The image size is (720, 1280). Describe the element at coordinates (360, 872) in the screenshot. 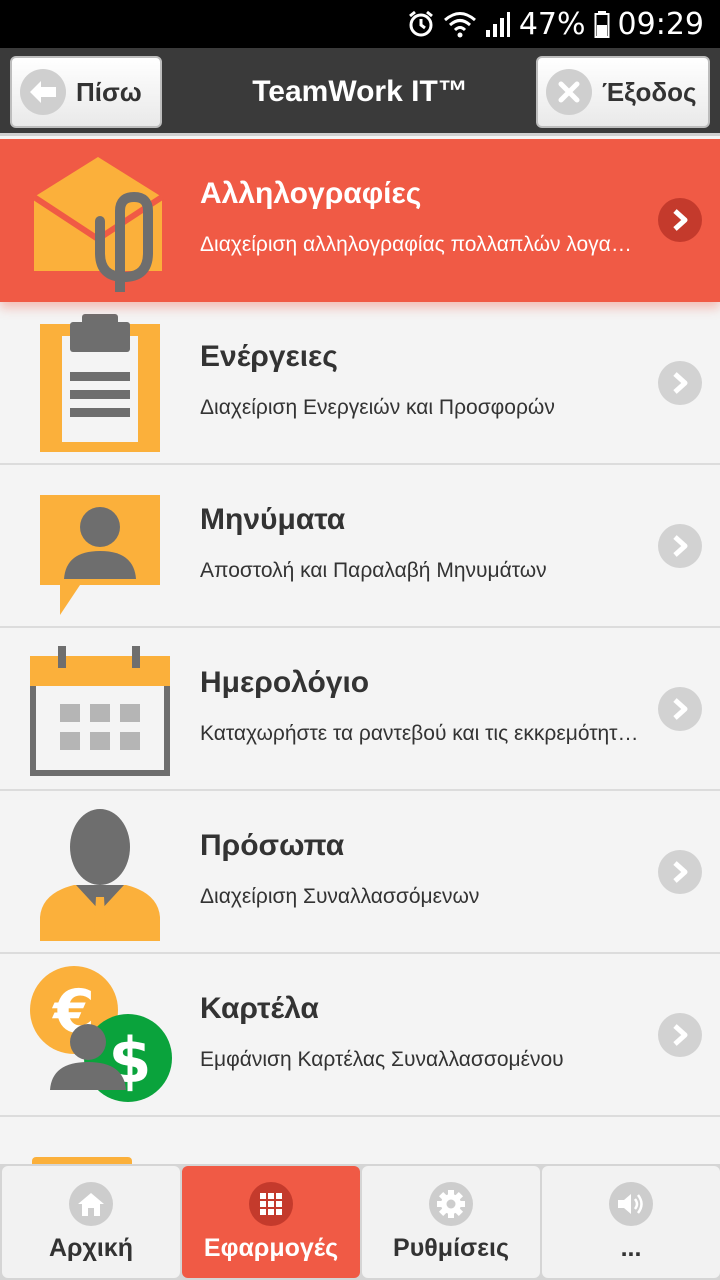

I see `list-item-persons: Πρόσωπα Διαχείριση Συναλλασσόμενων` at that location.